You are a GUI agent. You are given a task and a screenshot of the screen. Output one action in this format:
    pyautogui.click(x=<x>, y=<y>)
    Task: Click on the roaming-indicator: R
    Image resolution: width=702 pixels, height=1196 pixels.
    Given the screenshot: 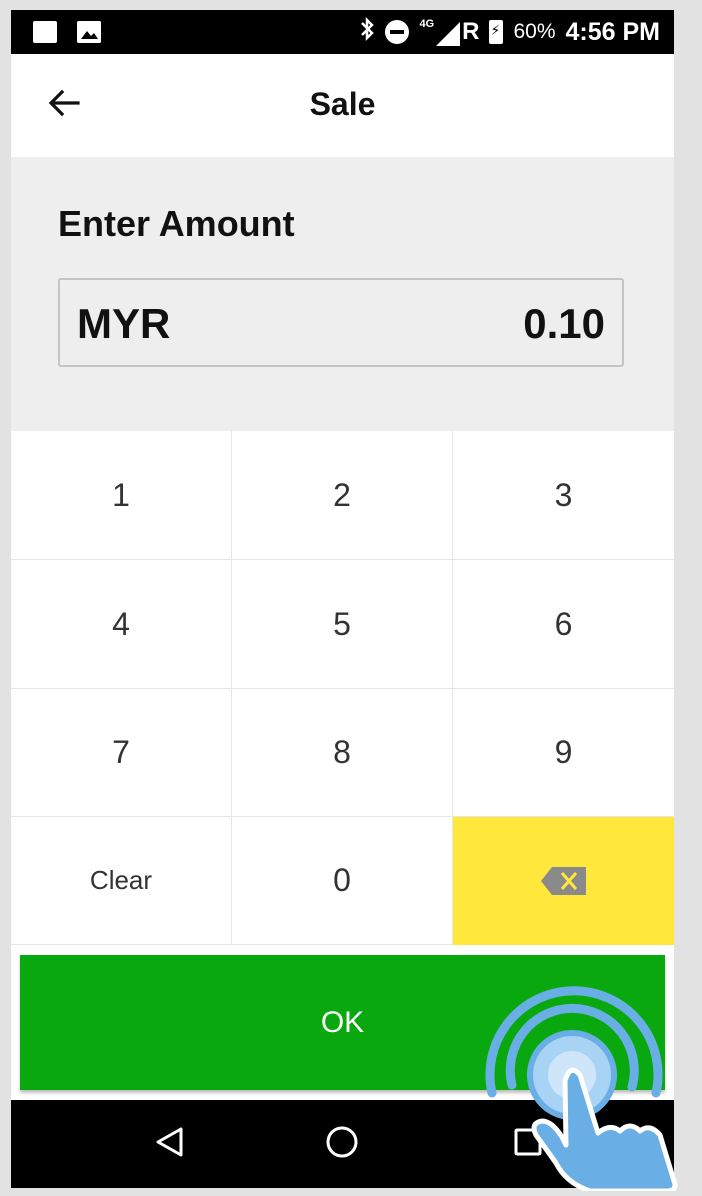 What is the action you would take?
    pyautogui.click(x=471, y=31)
    